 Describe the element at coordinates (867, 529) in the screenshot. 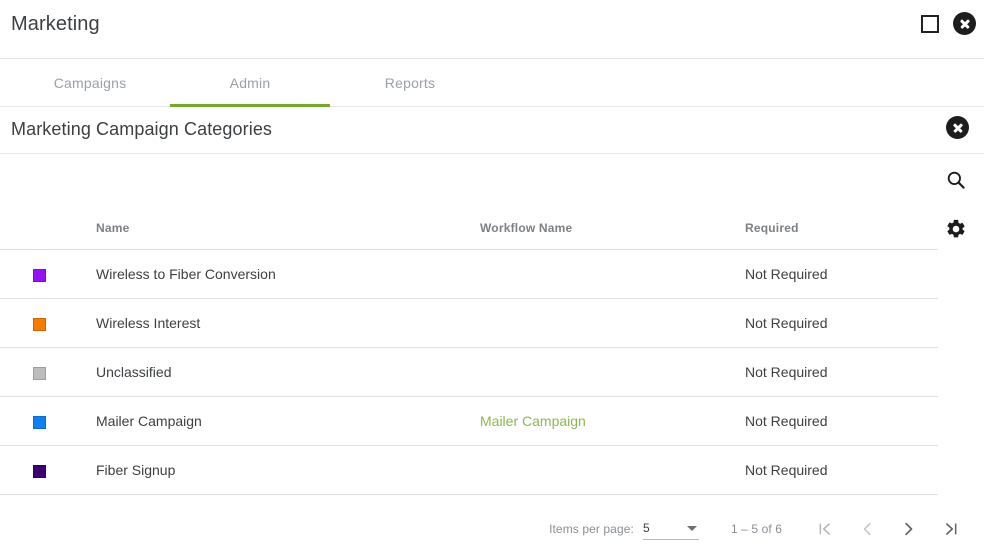

I see `previous-page-icon` at that location.